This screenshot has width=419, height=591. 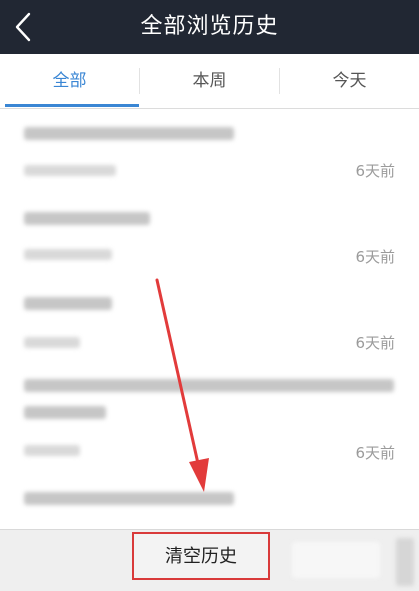 I want to click on clear-history-button: 清空历史, so click(x=201, y=556).